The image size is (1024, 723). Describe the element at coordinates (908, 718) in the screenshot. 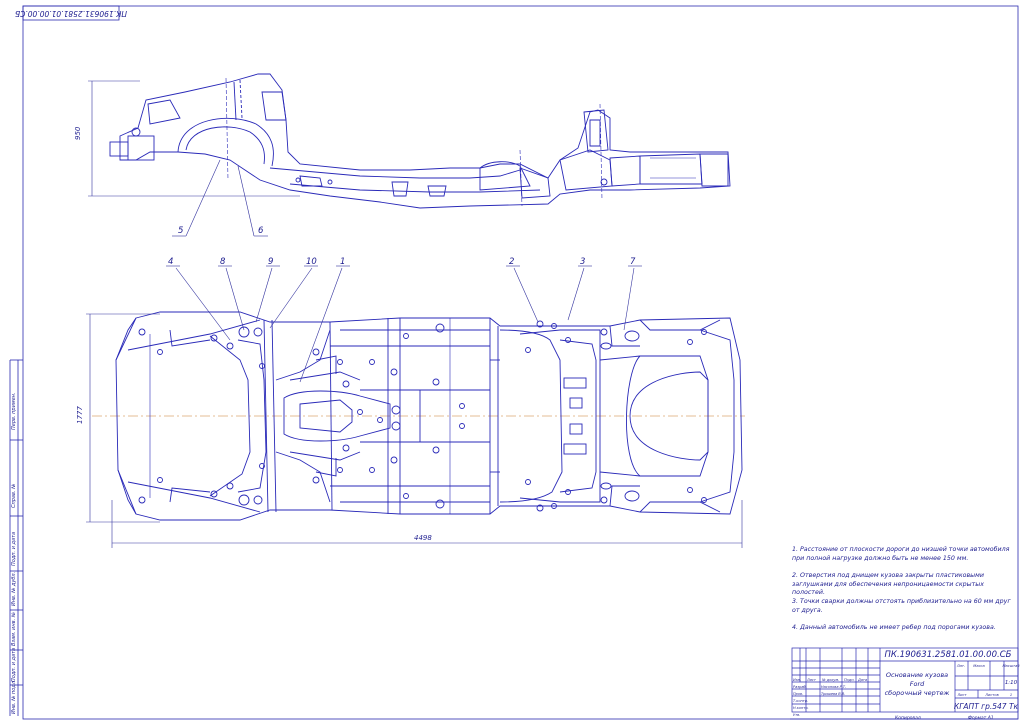

I see `footer-copied: Копировал` at that location.